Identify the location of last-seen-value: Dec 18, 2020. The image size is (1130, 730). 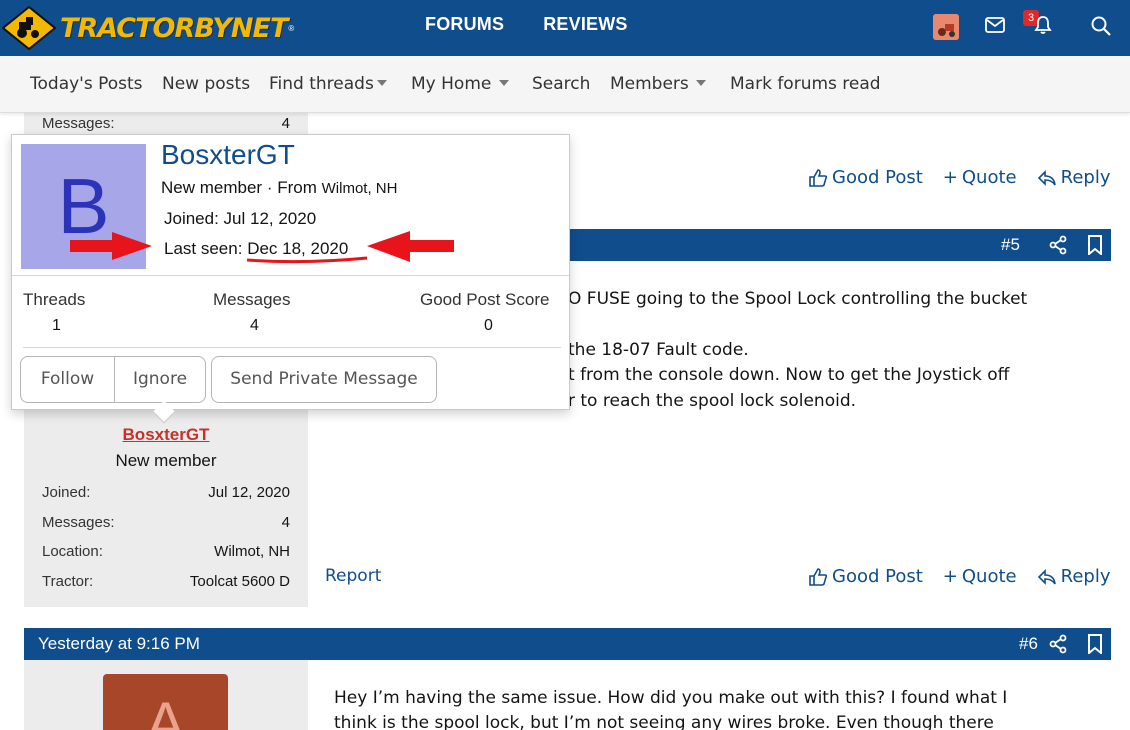
(298, 248).